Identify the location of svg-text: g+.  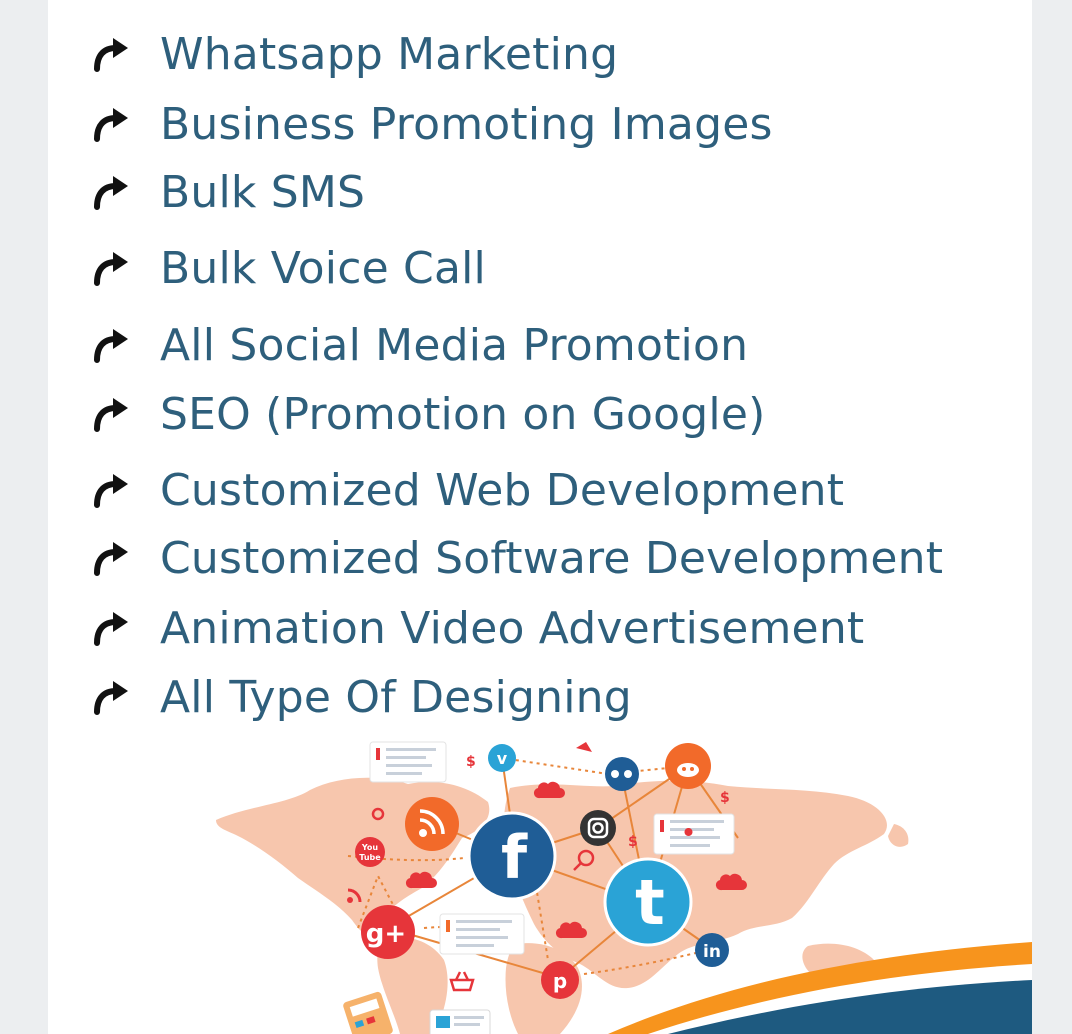
(386, 934).